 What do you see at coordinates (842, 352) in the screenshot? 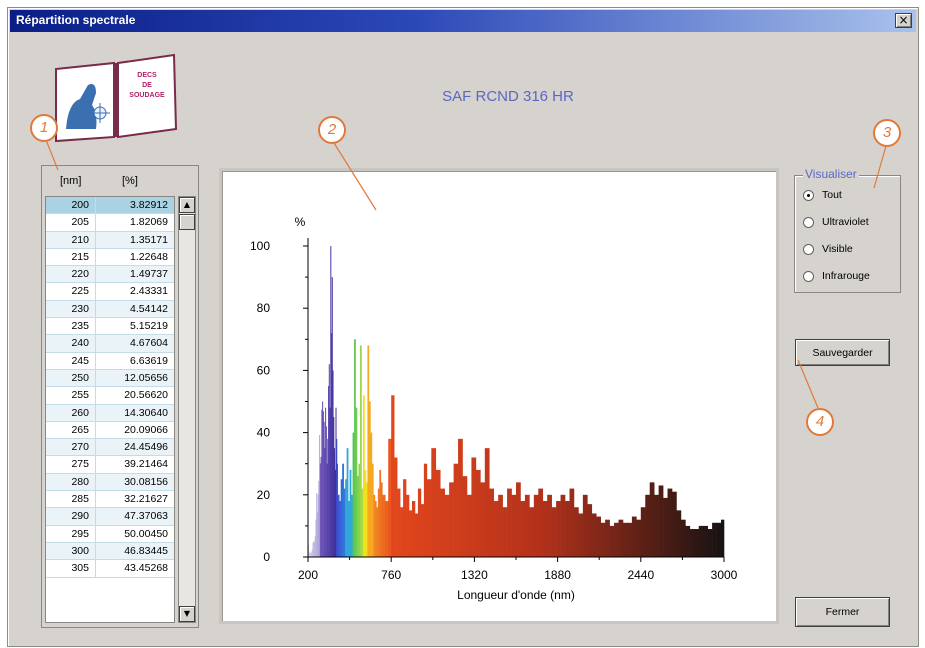
I see `save-button: Sauvegarder` at bounding box center [842, 352].